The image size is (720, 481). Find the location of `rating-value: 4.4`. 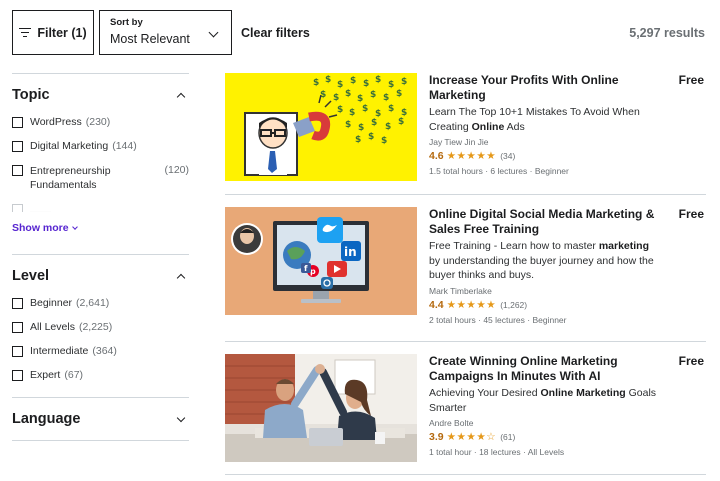

rating-value: 4.4 is located at coordinates (436, 304).